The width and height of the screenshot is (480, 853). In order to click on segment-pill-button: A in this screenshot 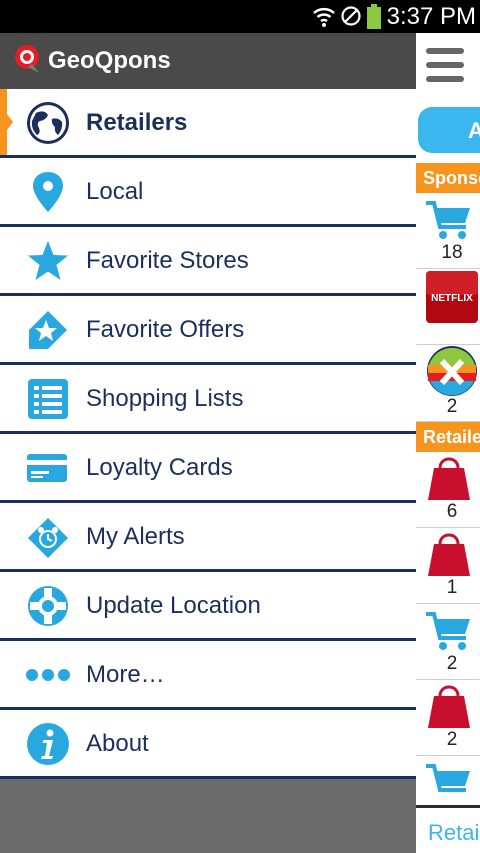, I will do `click(449, 130)`.